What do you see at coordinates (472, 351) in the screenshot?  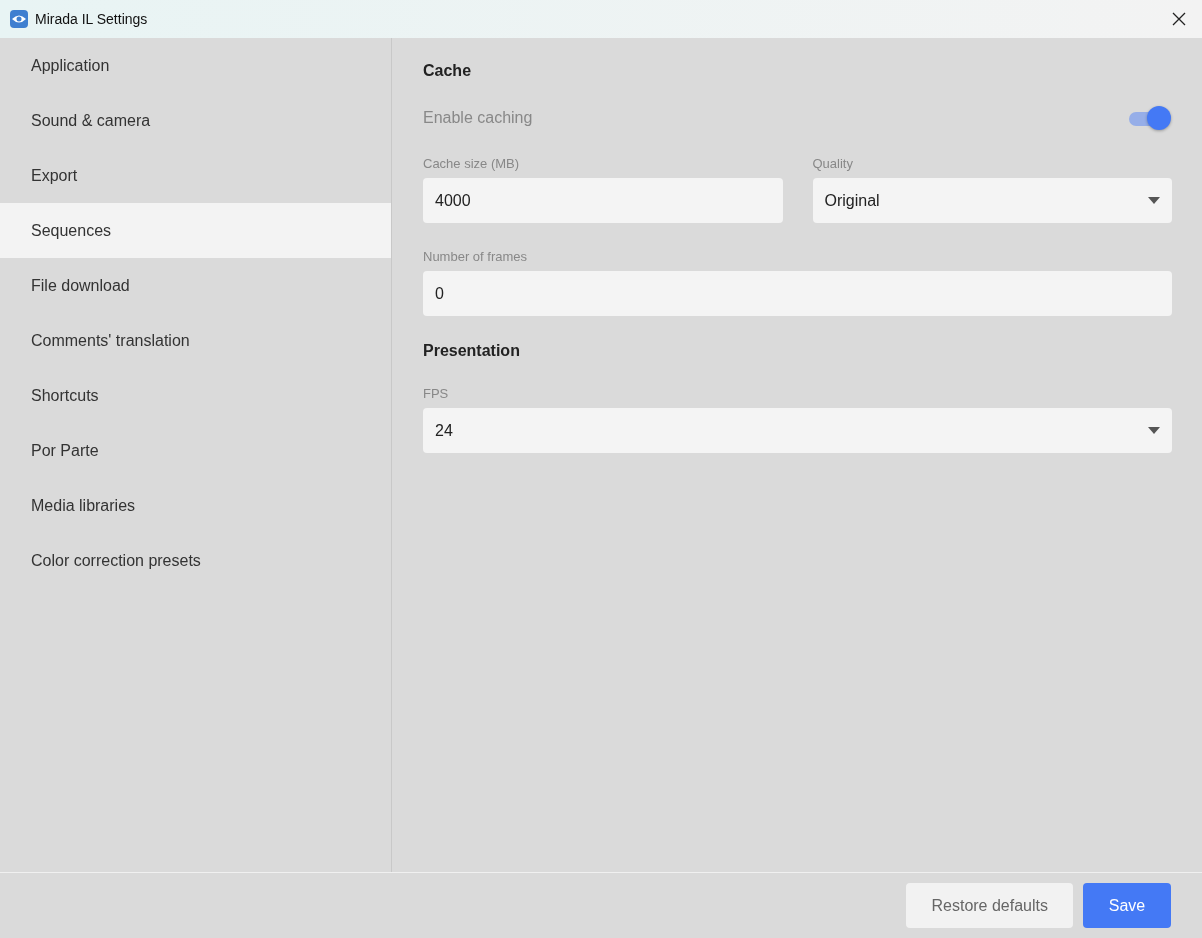 I see `section-heading: Presentation` at bounding box center [472, 351].